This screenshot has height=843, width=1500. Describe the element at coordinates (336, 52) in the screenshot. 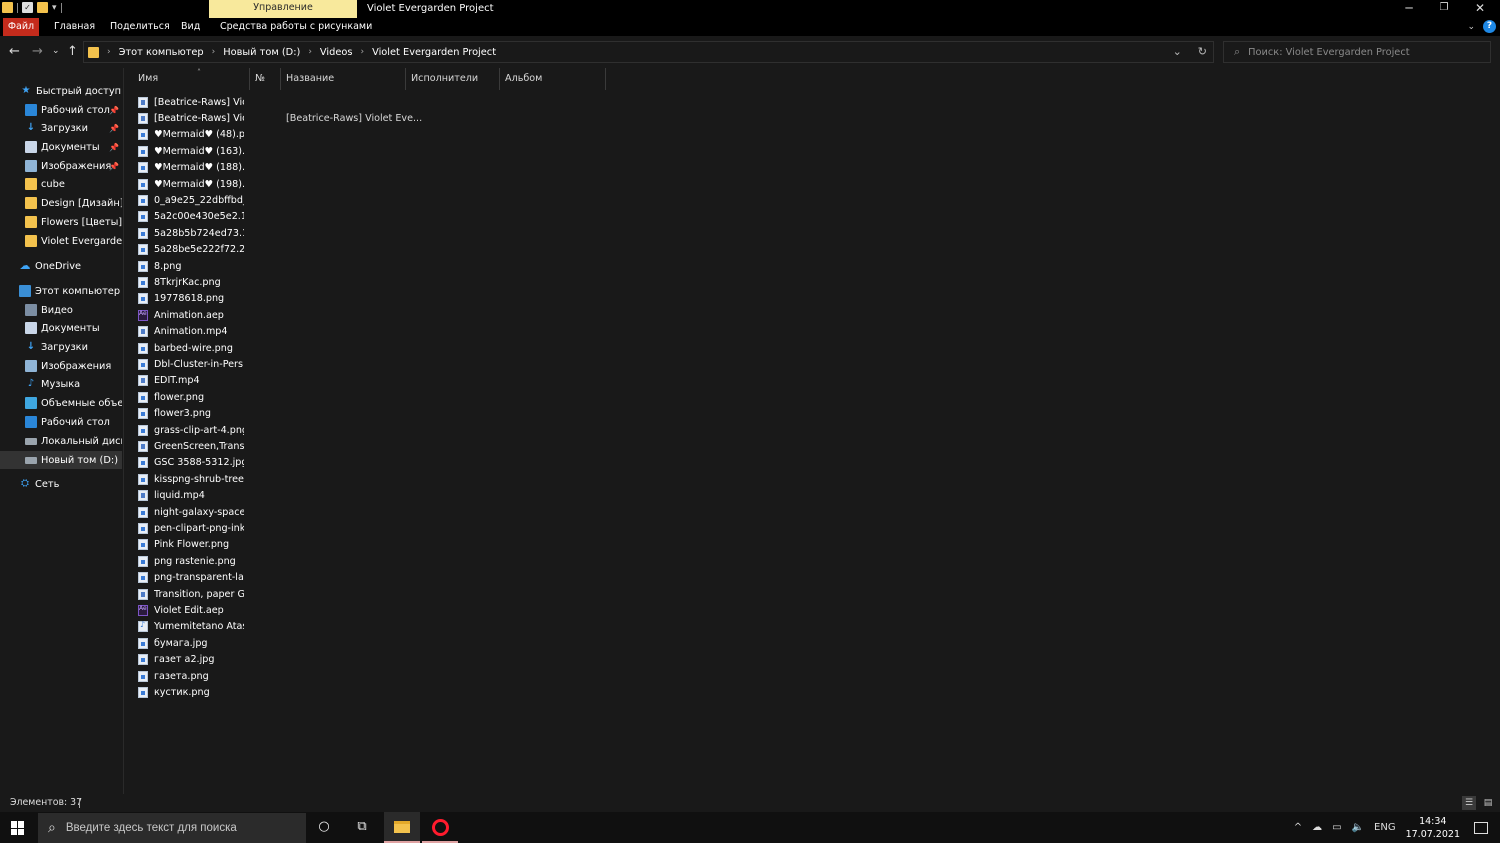

I see `breadcrumb-videos: Videos` at that location.